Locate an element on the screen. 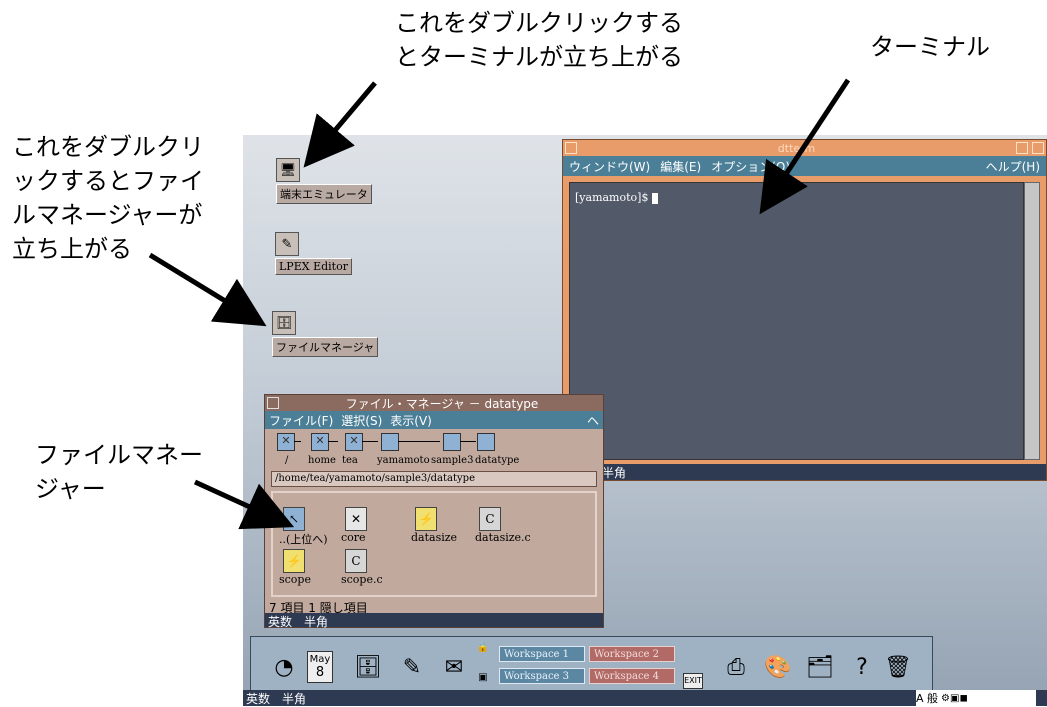 The height and width of the screenshot is (707, 1047). arrow-to-filemanager-icon is located at coordinates (207, 289).